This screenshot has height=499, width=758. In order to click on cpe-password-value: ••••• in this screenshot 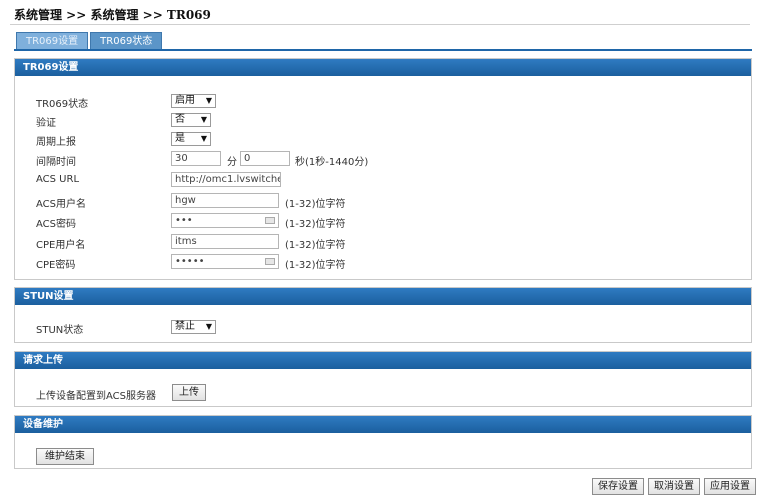, I will do `click(190, 261)`.